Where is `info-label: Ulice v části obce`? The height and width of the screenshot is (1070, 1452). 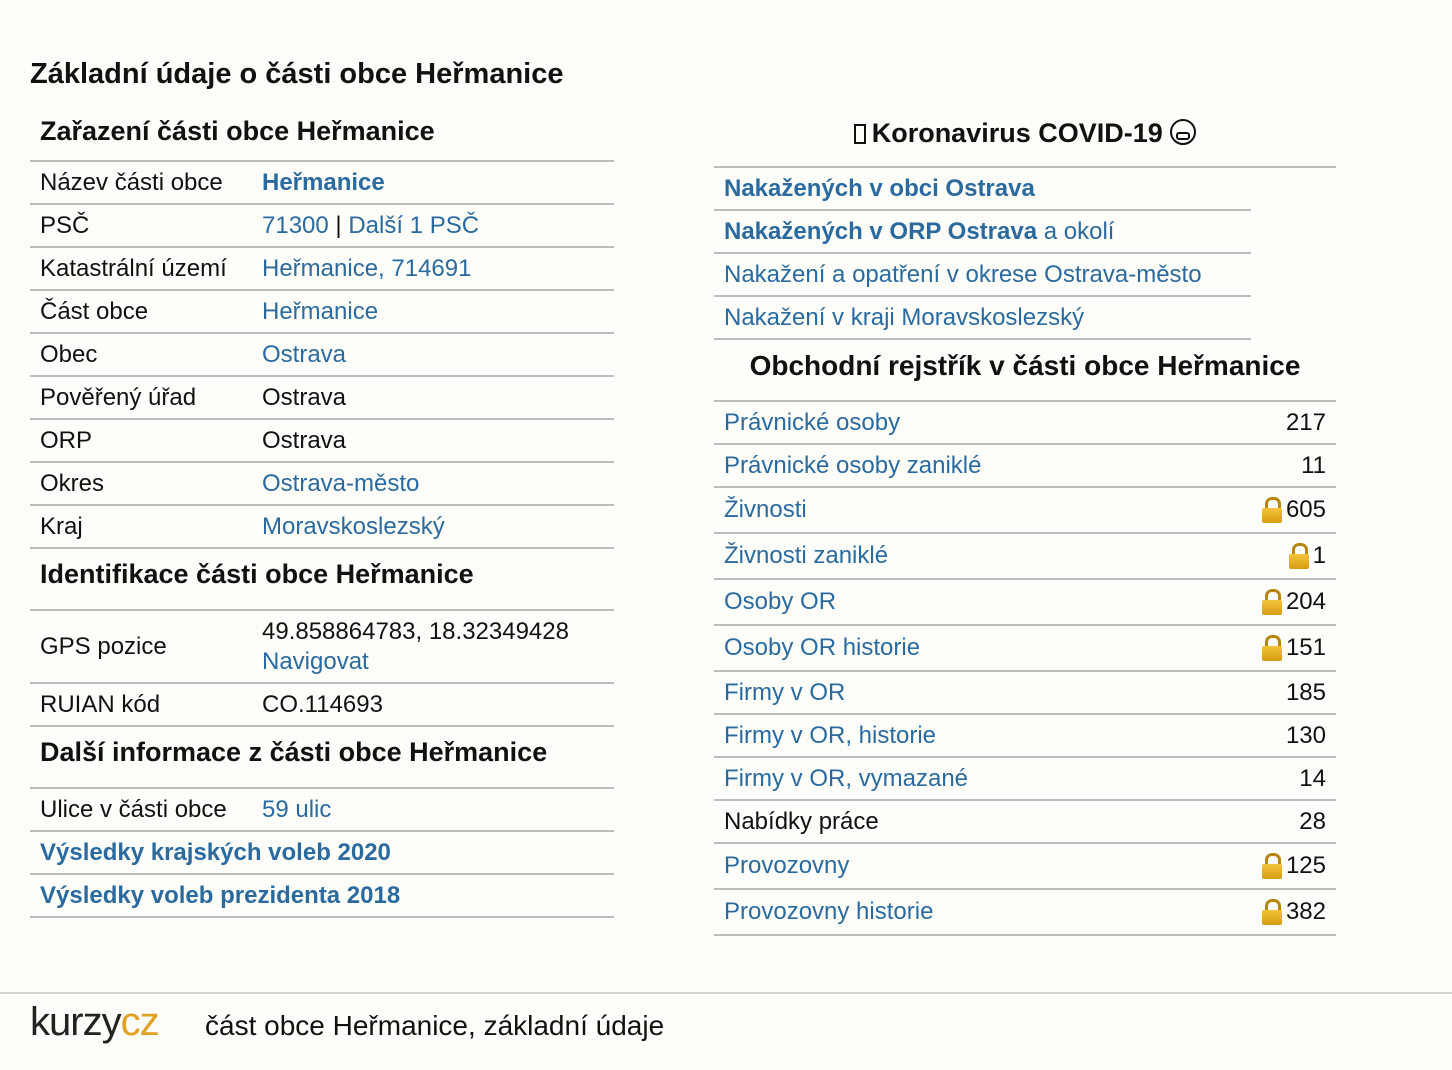 info-label: Ulice v části obce is located at coordinates (133, 809).